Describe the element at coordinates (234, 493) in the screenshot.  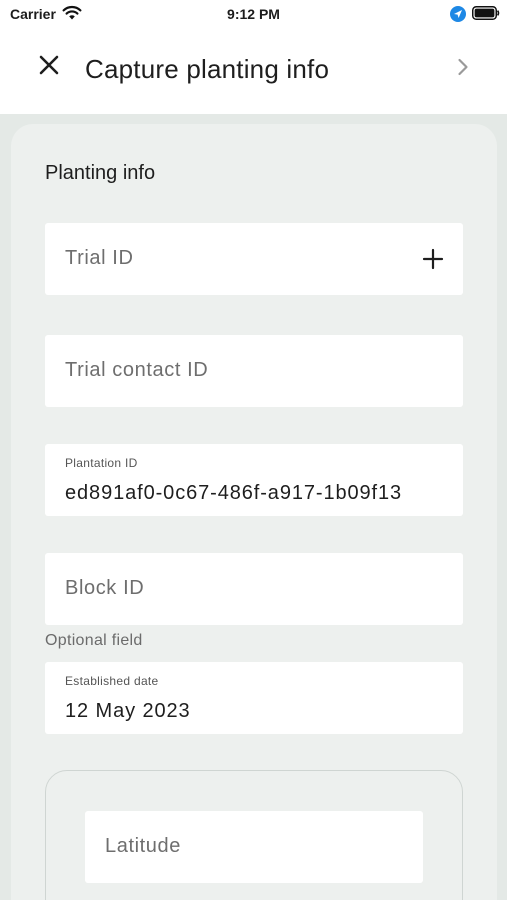
I see `plantation-id-value: ed891af0-0c67-486f-a917-1b09f13` at that location.